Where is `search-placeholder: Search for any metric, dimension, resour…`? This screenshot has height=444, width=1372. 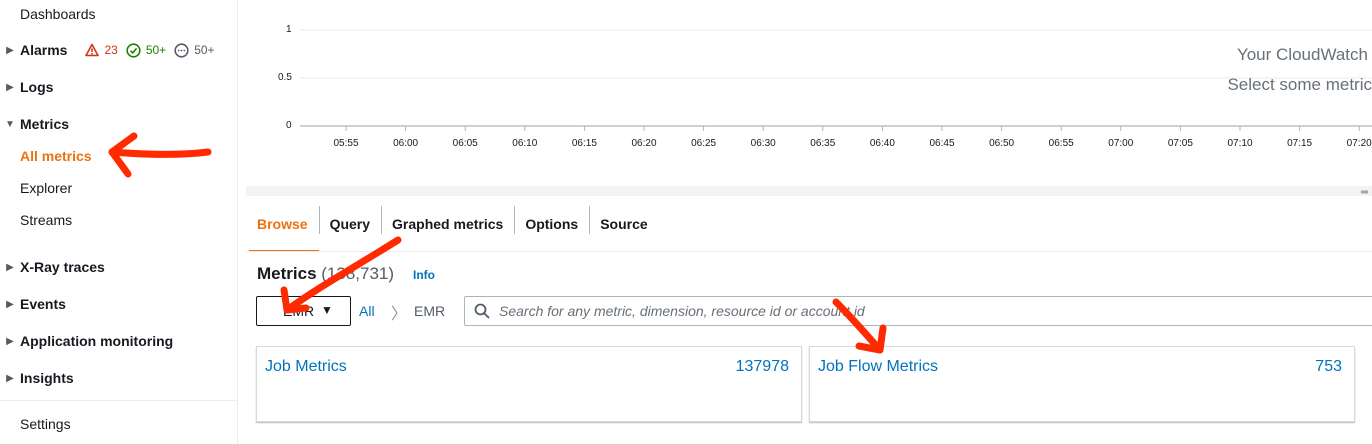
search-placeholder: Search for any metric, dimension, resour… is located at coordinates (682, 311).